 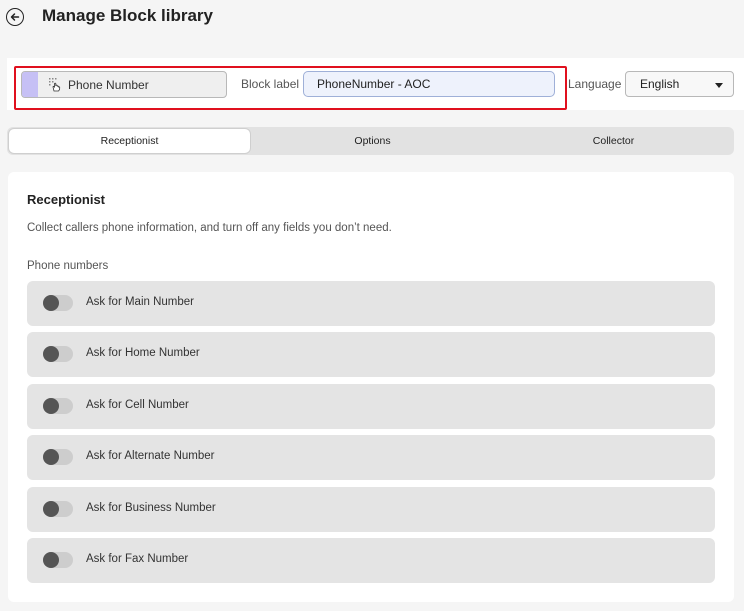 I want to click on tab-collector: Collector, so click(x=613, y=141).